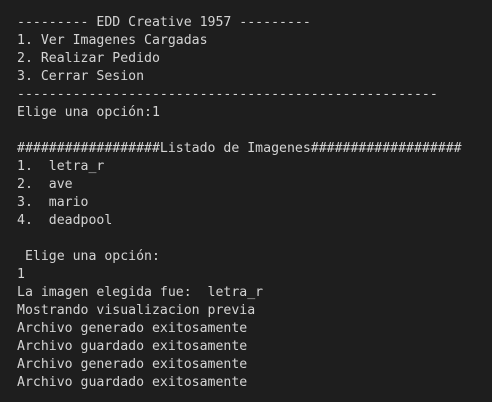 The height and width of the screenshot is (402, 492). I want to click on prompt-choice-2: Elige una opción:, so click(88, 256).